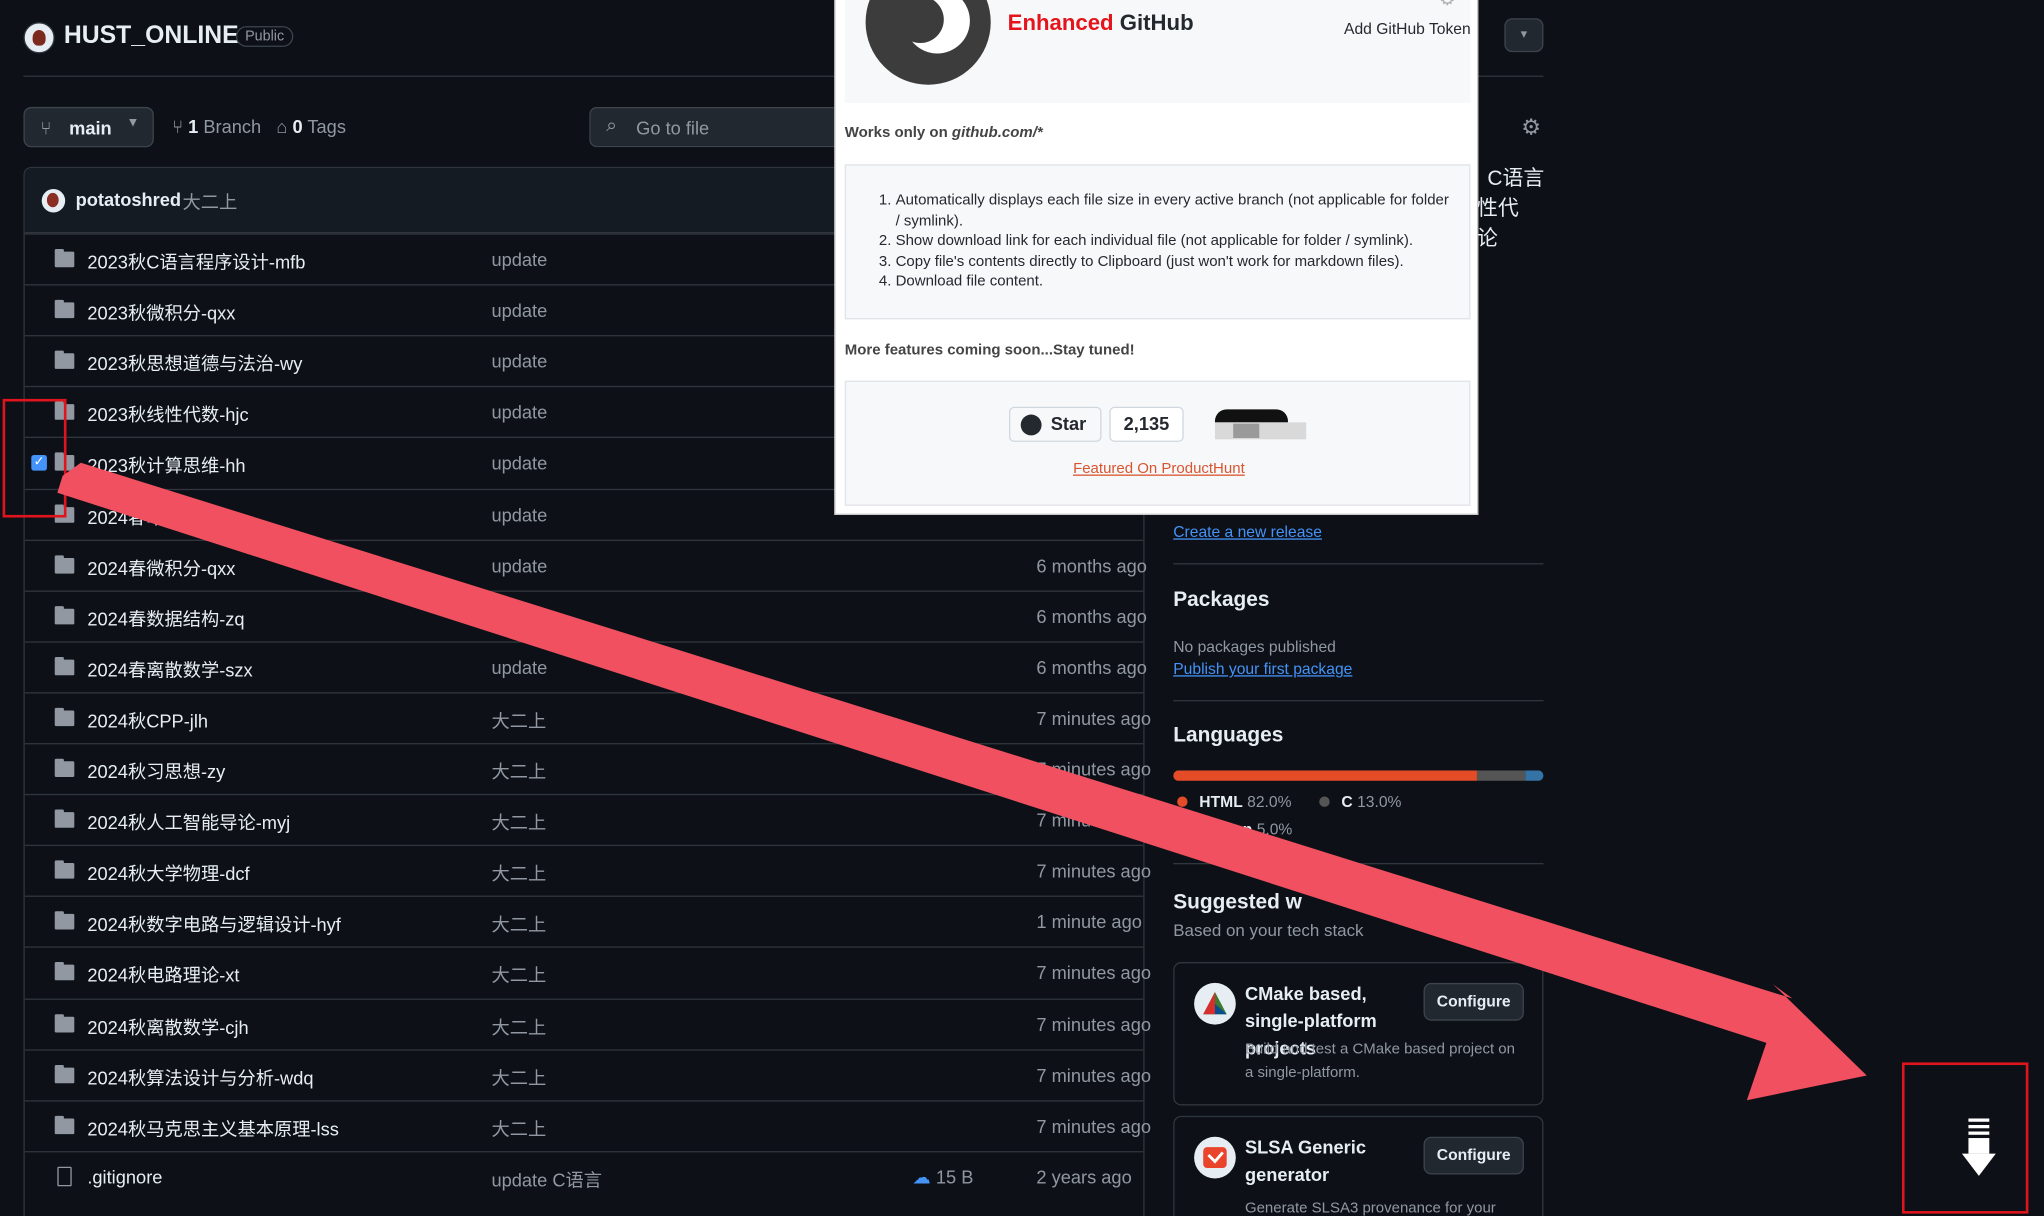  What do you see at coordinates (318, 126) in the screenshot?
I see `tags-link: 0 Tags` at bounding box center [318, 126].